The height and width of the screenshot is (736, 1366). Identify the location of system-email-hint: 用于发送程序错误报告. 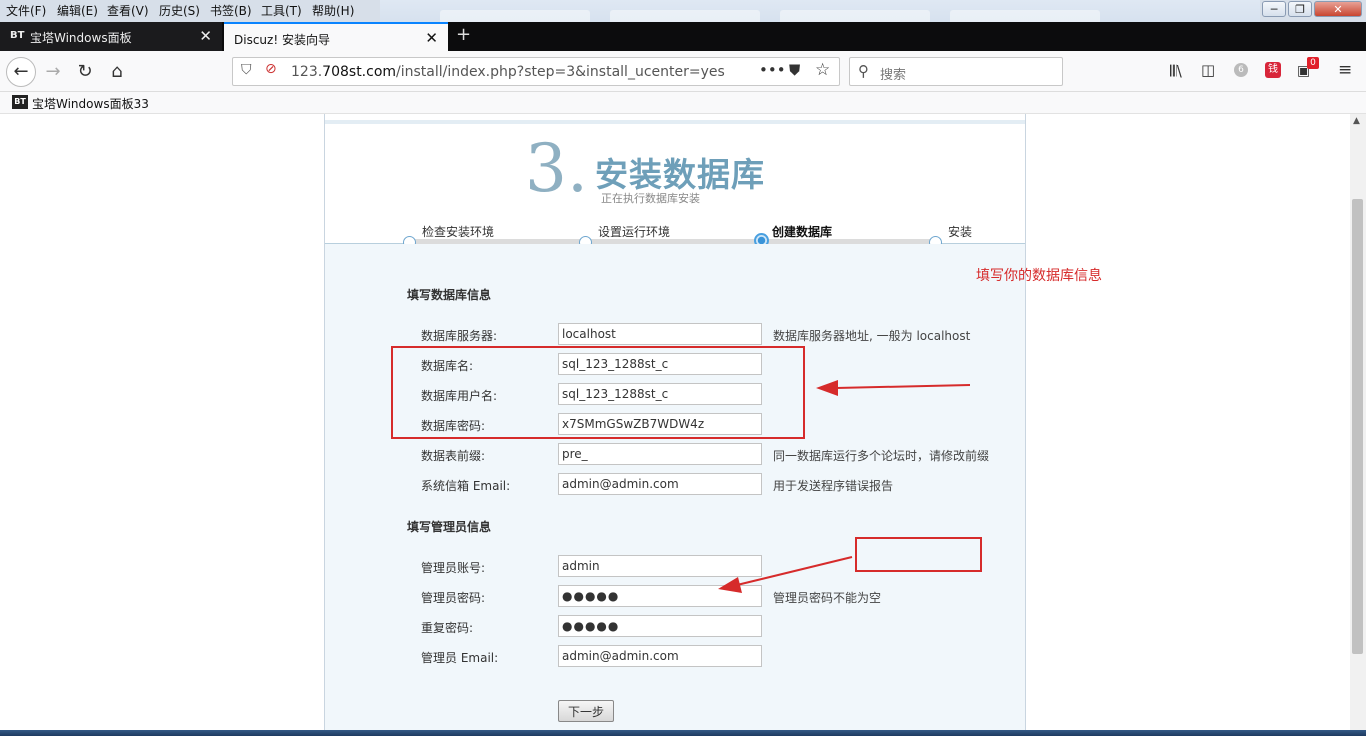
(833, 486).